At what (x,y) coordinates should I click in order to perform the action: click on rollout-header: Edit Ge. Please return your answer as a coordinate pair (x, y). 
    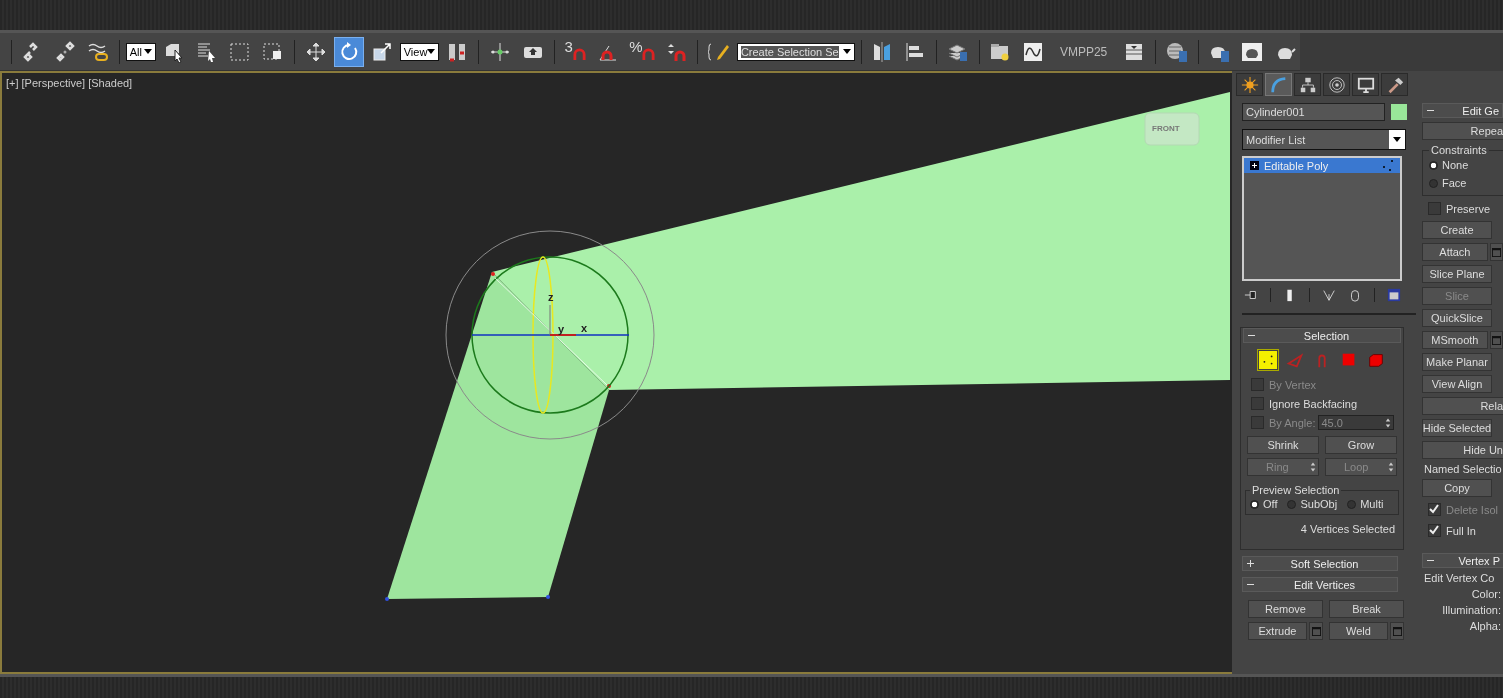
    Looking at the image, I should click on (1462, 110).